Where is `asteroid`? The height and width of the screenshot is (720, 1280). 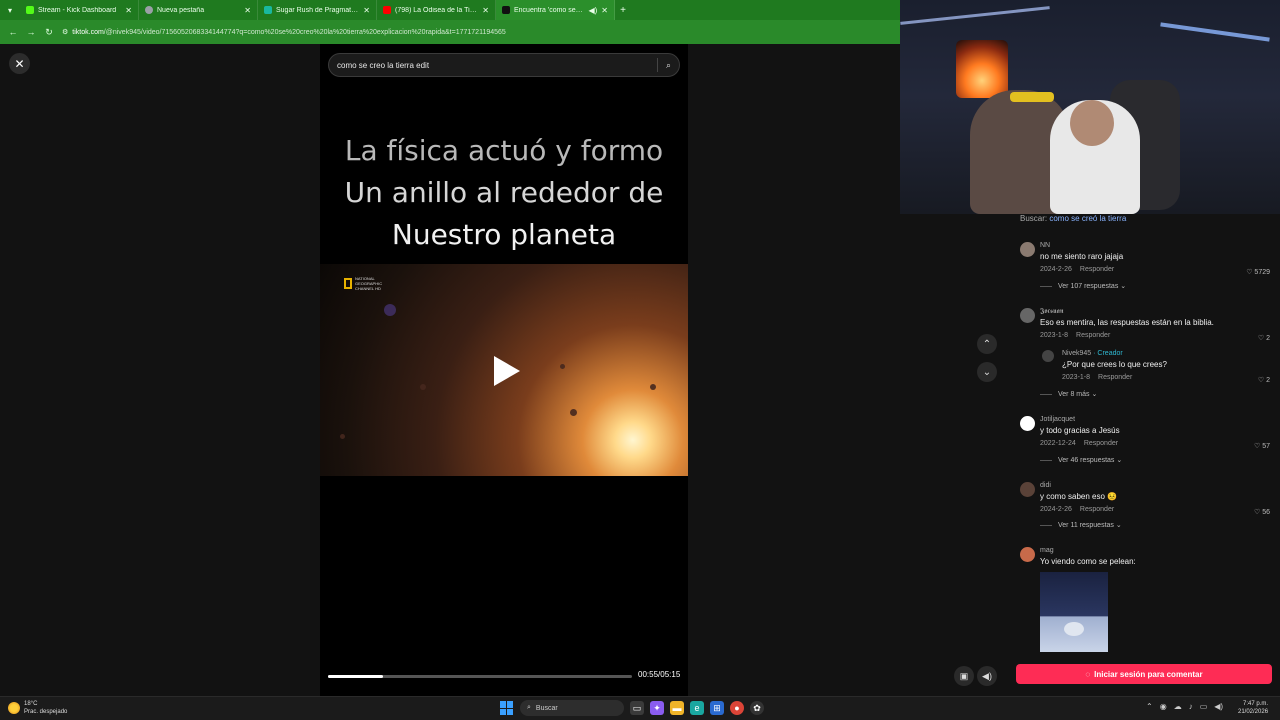 asteroid is located at coordinates (562, 366).